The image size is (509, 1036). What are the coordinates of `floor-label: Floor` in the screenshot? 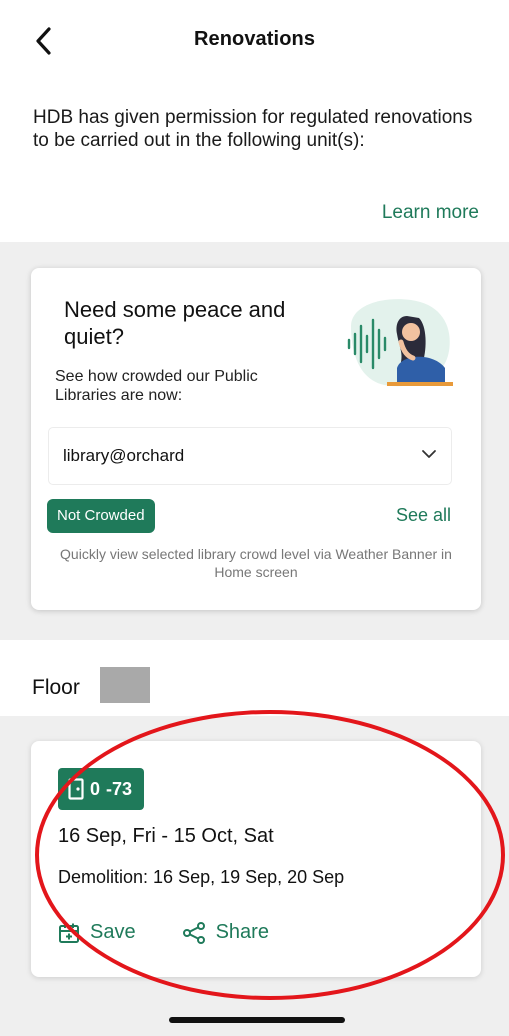 It's located at (56, 687).